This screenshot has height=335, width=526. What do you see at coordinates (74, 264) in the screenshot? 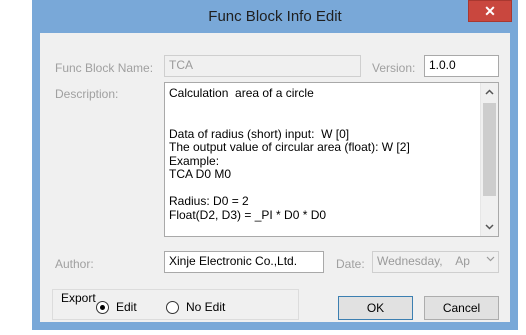
I see `author-label: Author:` at bounding box center [74, 264].